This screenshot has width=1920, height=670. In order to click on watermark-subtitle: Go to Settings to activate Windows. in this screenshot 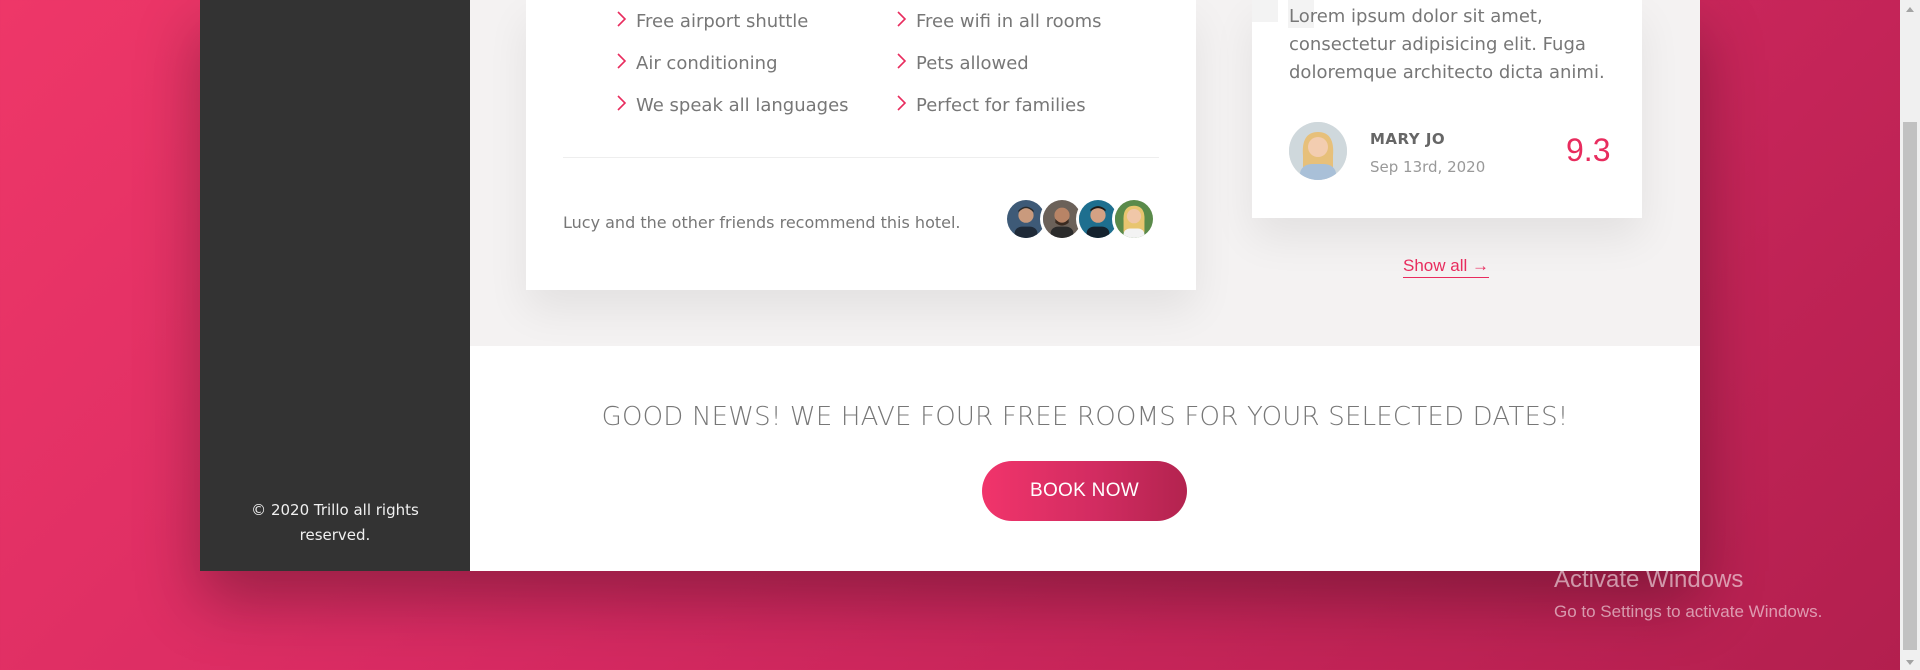, I will do `click(1688, 611)`.